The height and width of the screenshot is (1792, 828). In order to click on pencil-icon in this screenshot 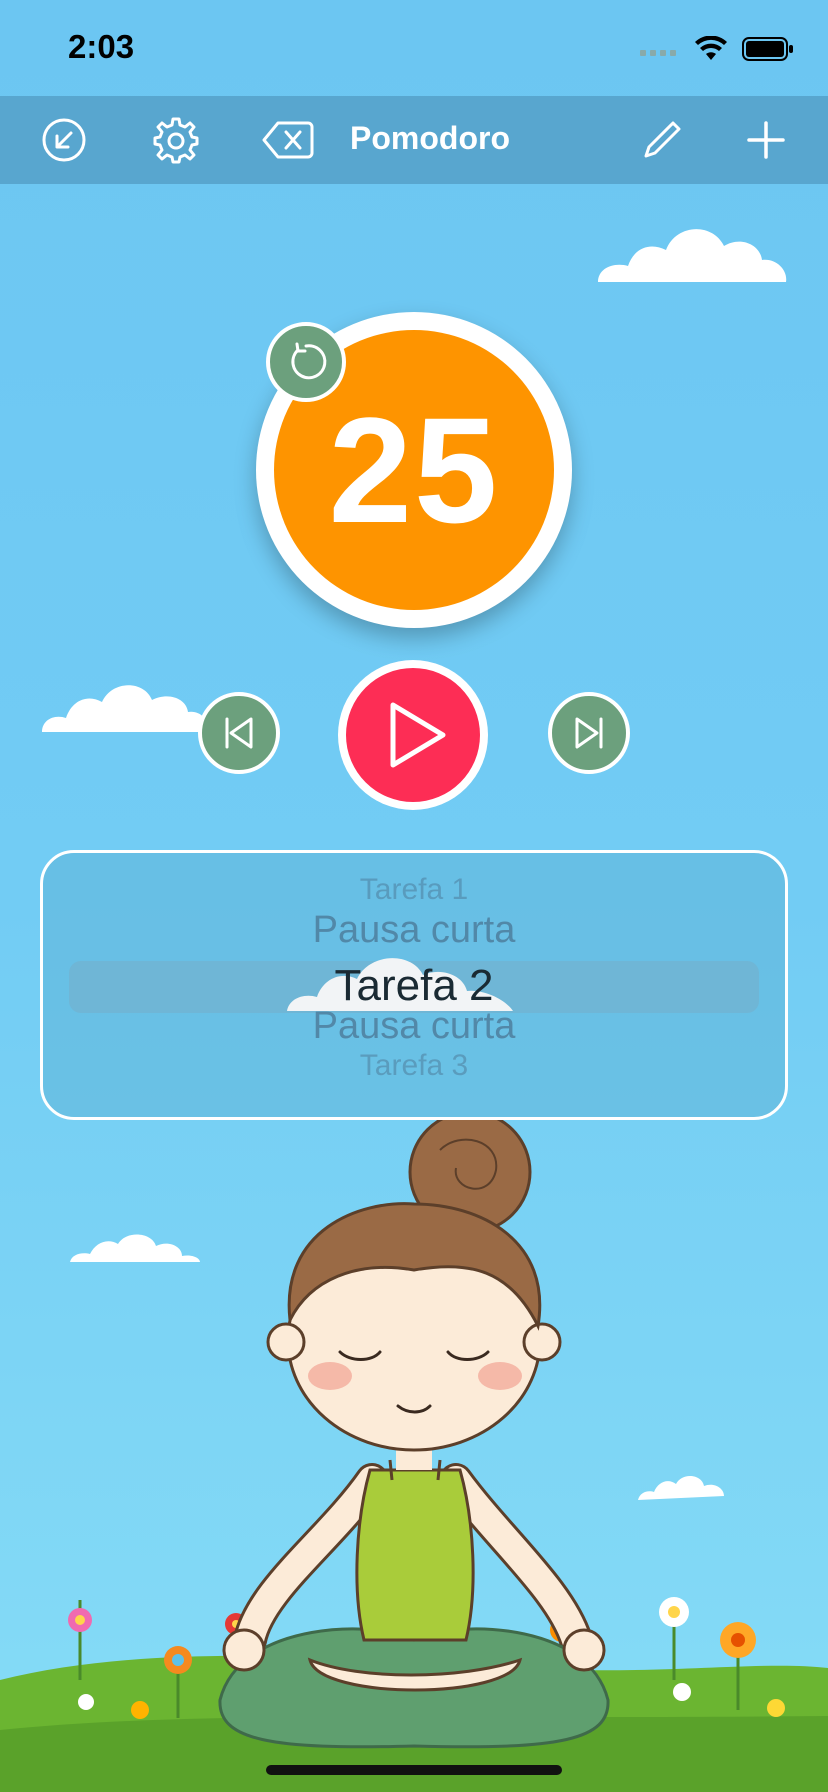, I will do `click(662, 139)`.